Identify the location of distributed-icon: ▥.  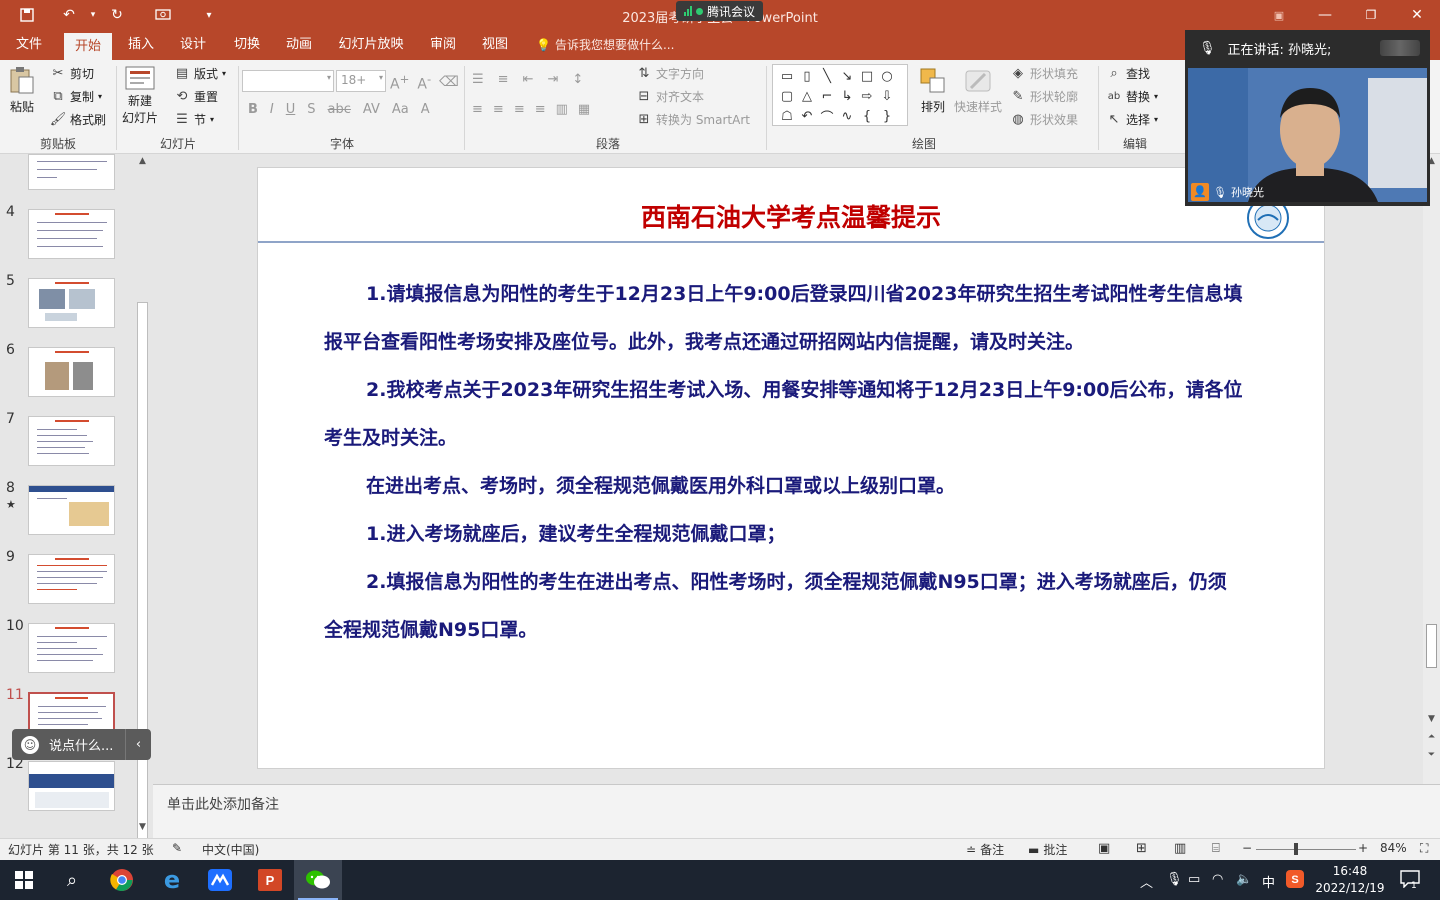
(562, 109).